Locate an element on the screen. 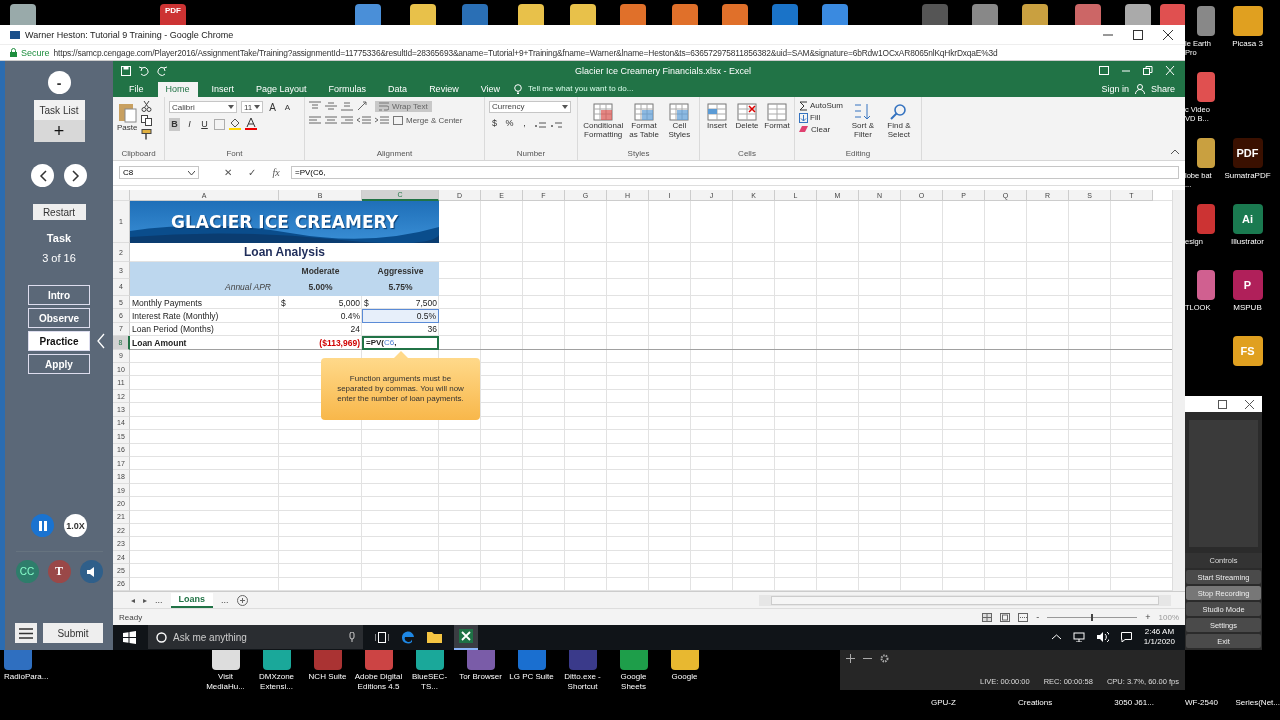 The height and width of the screenshot is (720, 1280). merge-center-button: Merge & Center is located at coordinates (428, 121).